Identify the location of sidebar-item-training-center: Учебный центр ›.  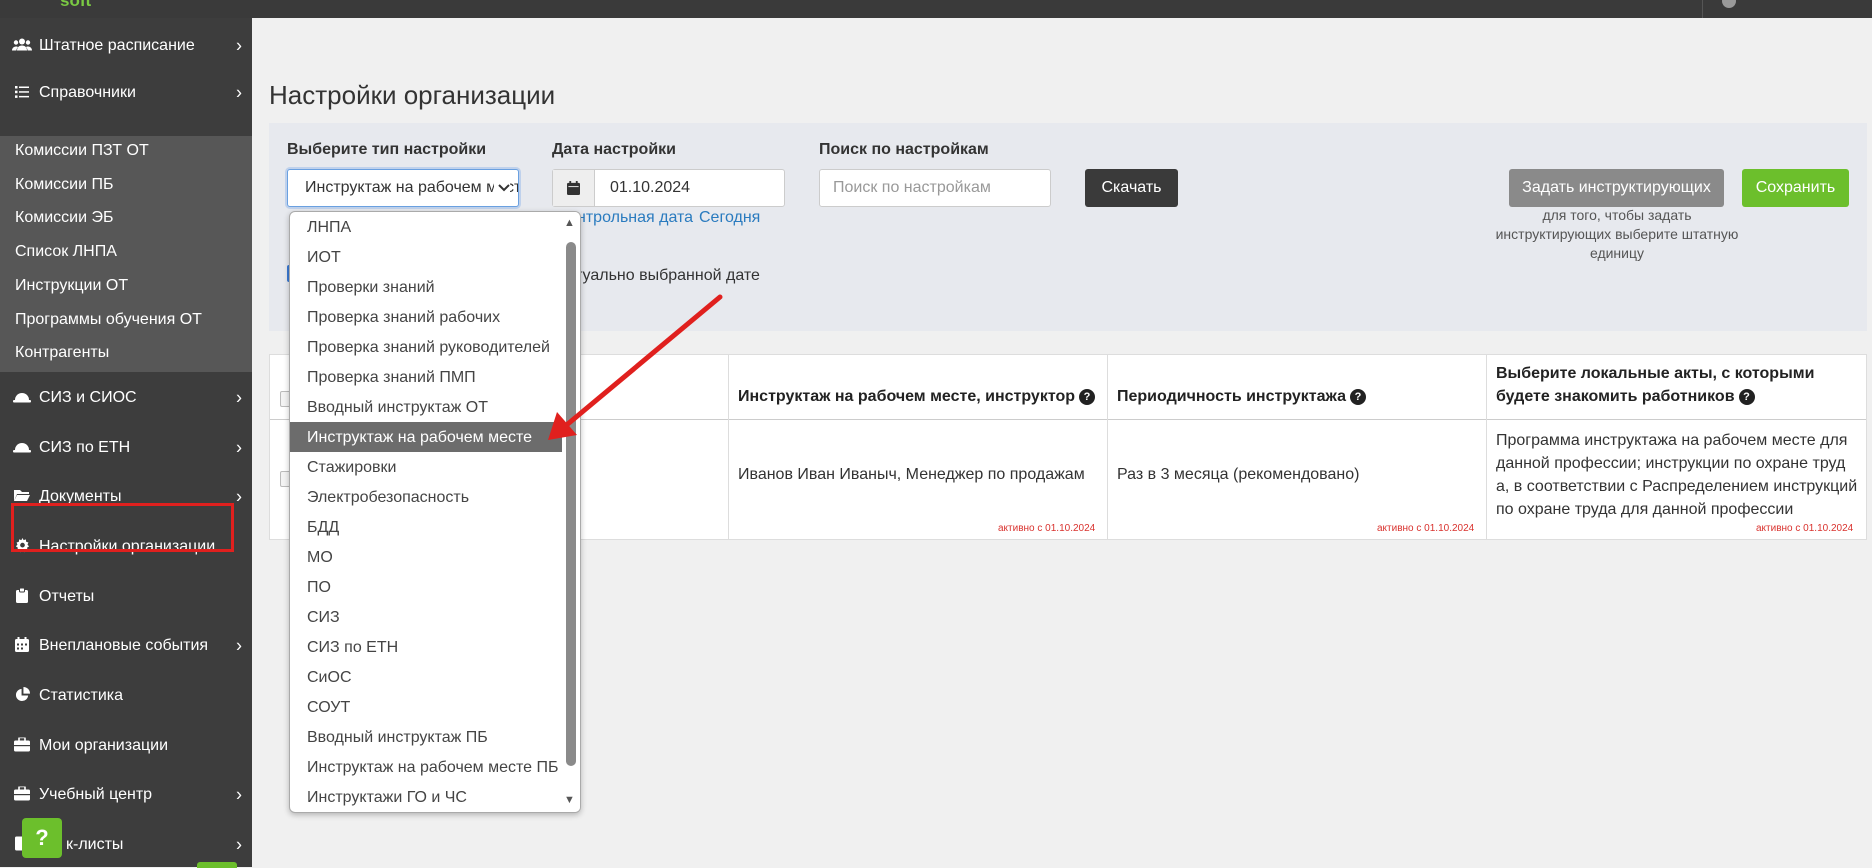
(126, 795).